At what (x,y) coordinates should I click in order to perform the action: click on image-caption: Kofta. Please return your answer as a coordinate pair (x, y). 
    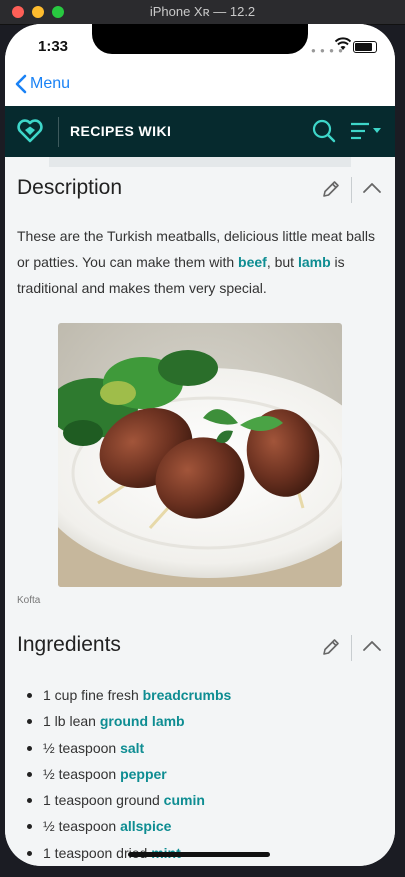
    Looking at the image, I should click on (29, 600).